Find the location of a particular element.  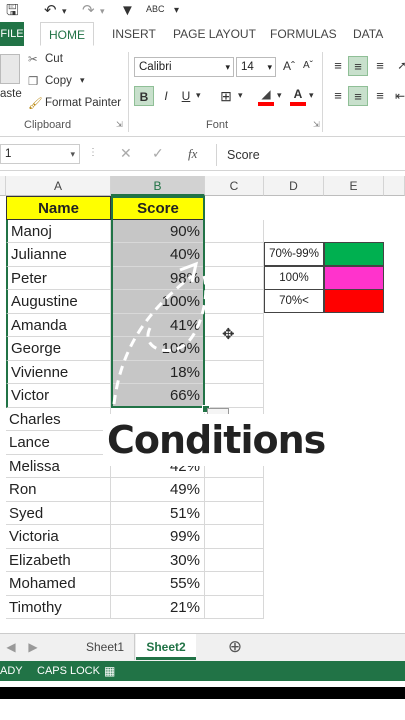

orientation-icon: ➚ is located at coordinates (398, 66).